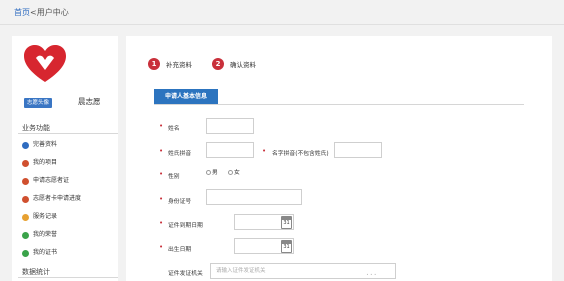 The image size is (564, 281). What do you see at coordinates (230, 126) in the screenshot?
I see `name-input` at bounding box center [230, 126].